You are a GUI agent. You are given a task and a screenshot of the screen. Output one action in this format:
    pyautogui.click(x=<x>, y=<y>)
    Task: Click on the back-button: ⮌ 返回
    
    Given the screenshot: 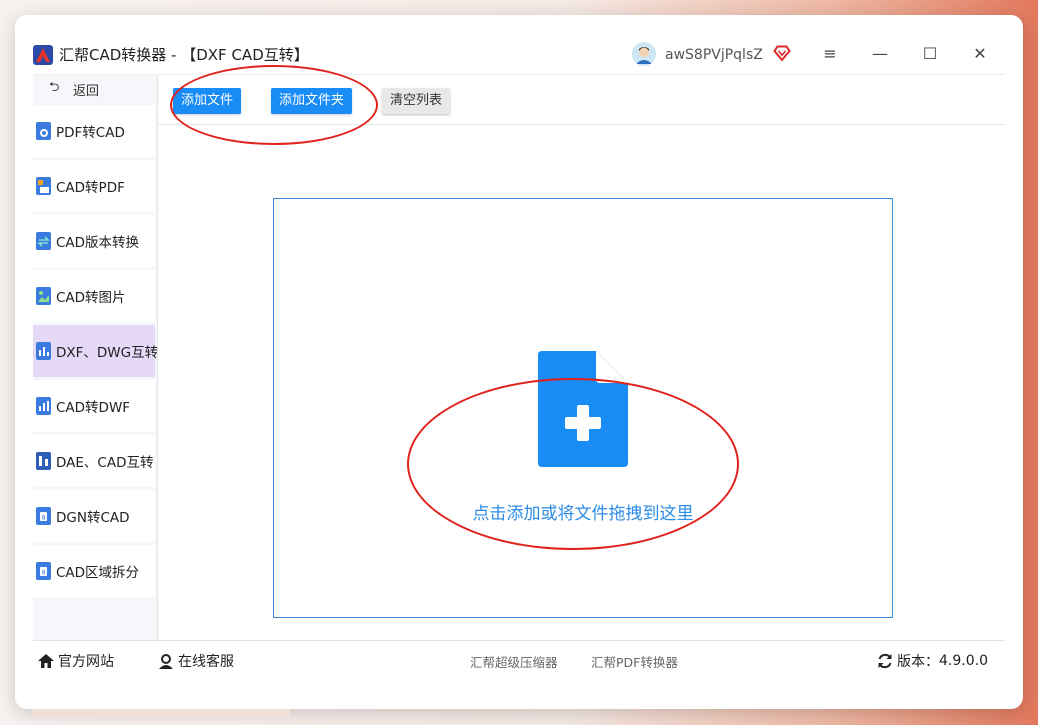 What is the action you would take?
    pyautogui.click(x=95, y=89)
    